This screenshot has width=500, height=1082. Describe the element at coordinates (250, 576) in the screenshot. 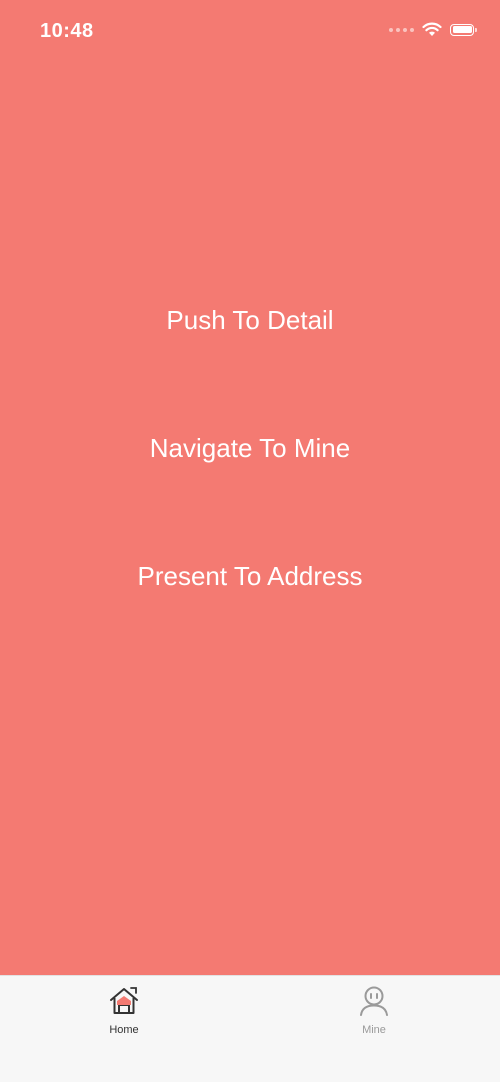

I see `present-to-address-button: Present To Address` at that location.